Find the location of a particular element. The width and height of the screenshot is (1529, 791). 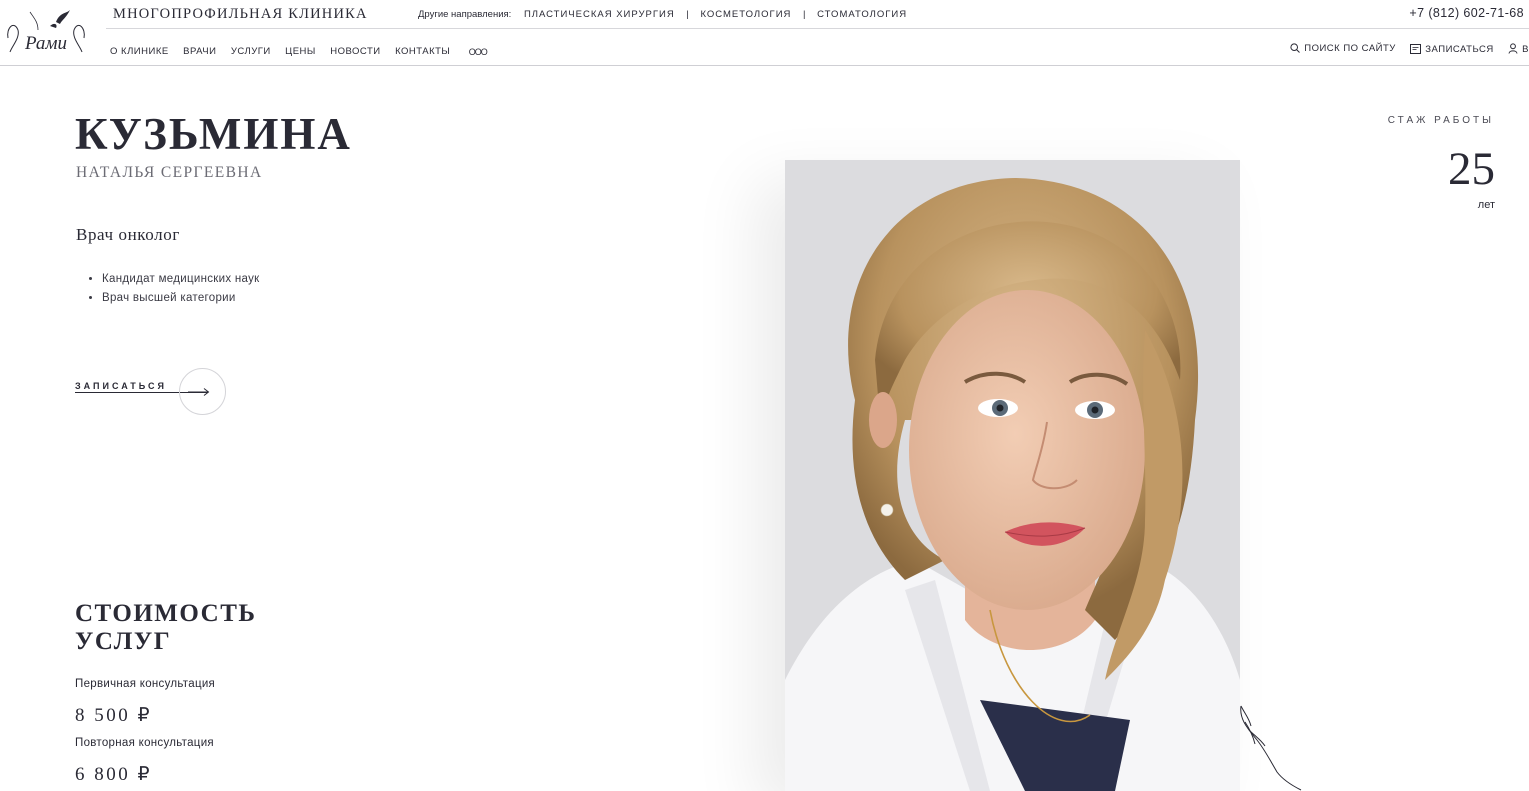

search-icon is located at coordinates (1295, 48).